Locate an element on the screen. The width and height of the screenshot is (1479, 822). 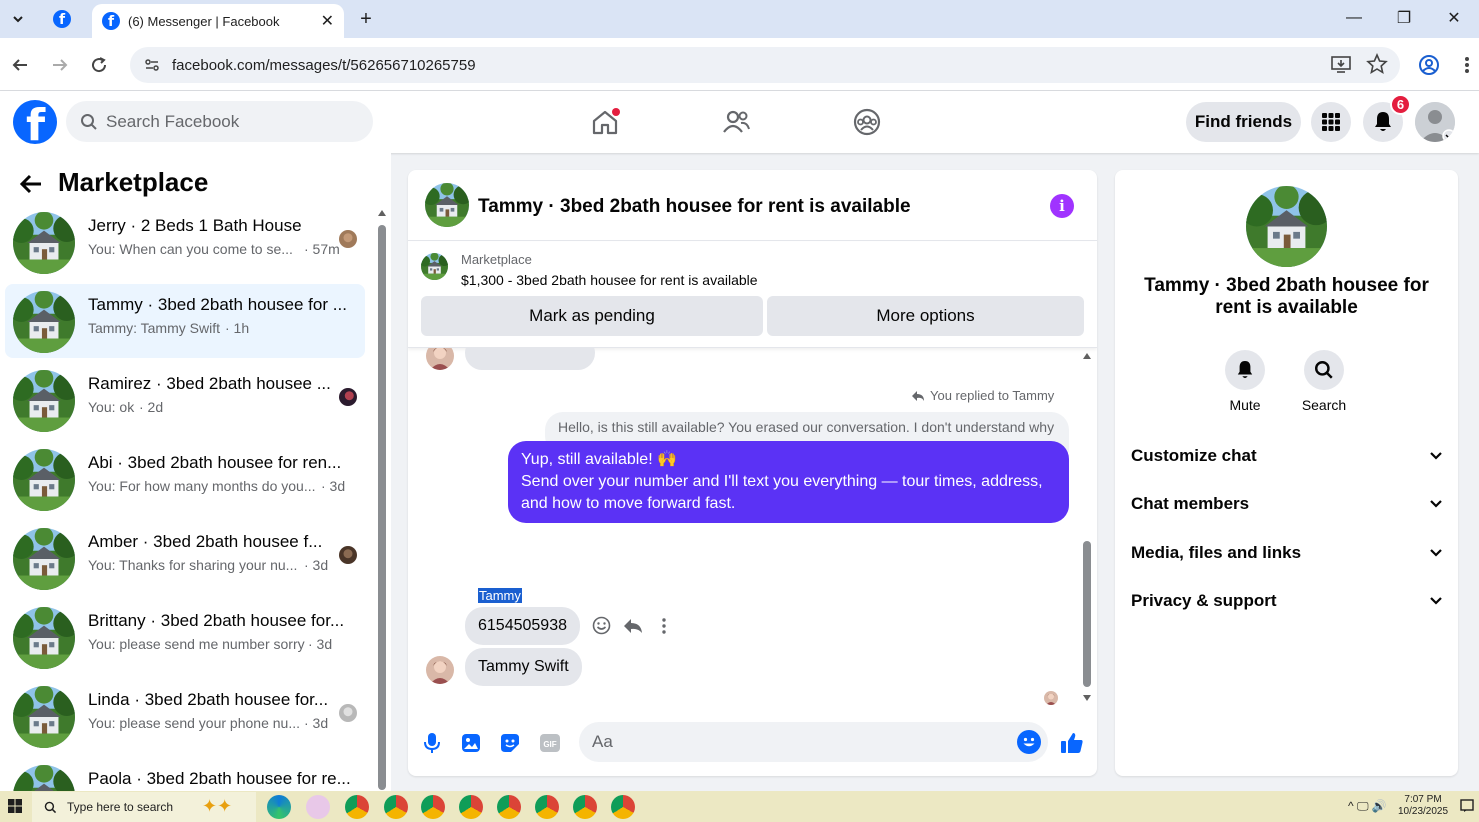
sticker-icon is located at coordinates (510, 743).